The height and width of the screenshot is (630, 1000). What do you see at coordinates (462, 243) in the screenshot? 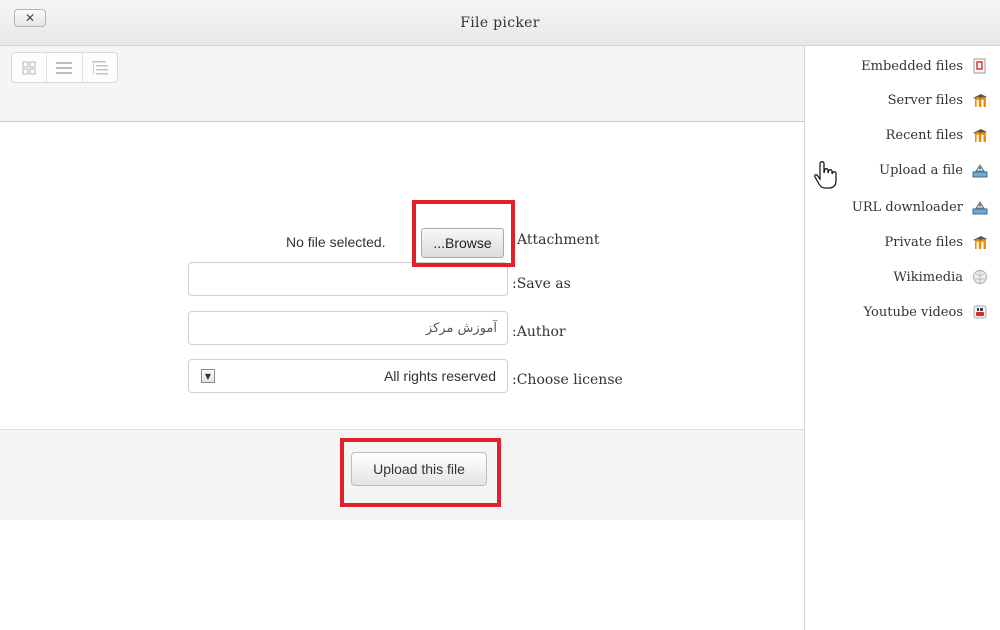
I see `browse-button: ...Browse` at bounding box center [462, 243].